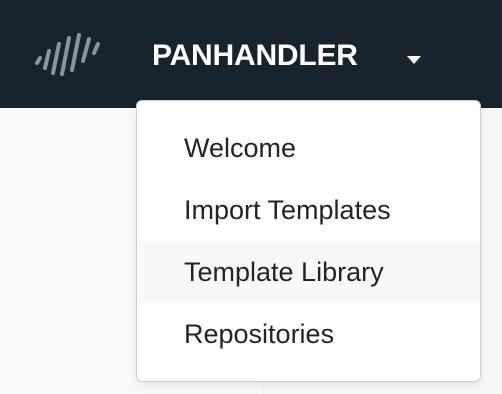  I want to click on brand-dropdown-toggle: PANHANDLER, so click(227, 55).